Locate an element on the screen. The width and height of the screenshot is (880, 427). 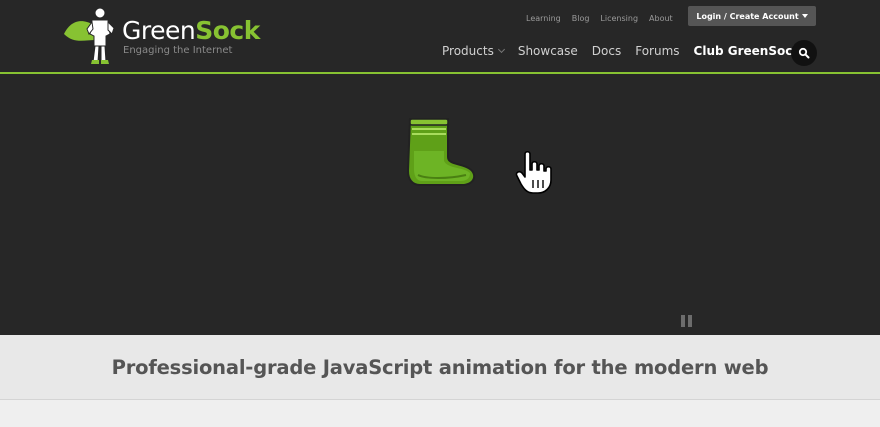
pause-bar-left is located at coordinates (683, 321).